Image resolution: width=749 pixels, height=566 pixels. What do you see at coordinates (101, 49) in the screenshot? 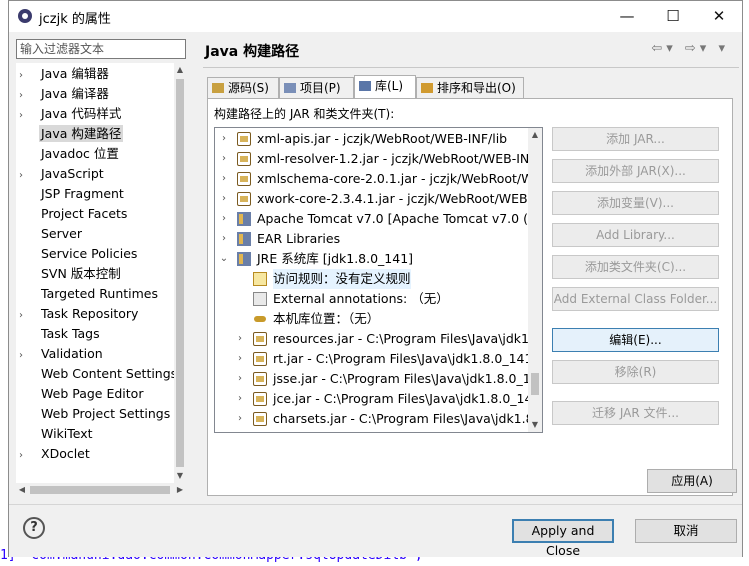
I see `filter-input: 输入过滤器文本` at bounding box center [101, 49].